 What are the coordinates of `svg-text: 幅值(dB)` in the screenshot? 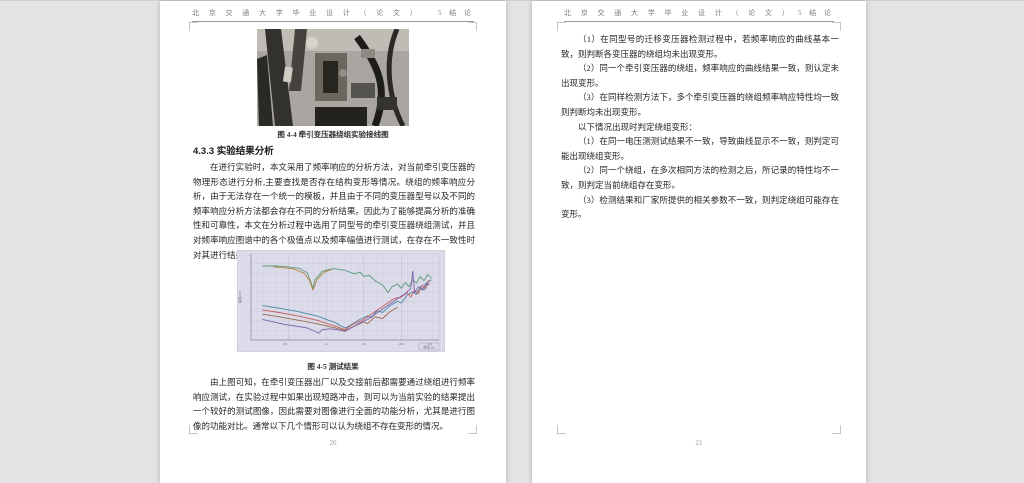 It's located at (239, 297).